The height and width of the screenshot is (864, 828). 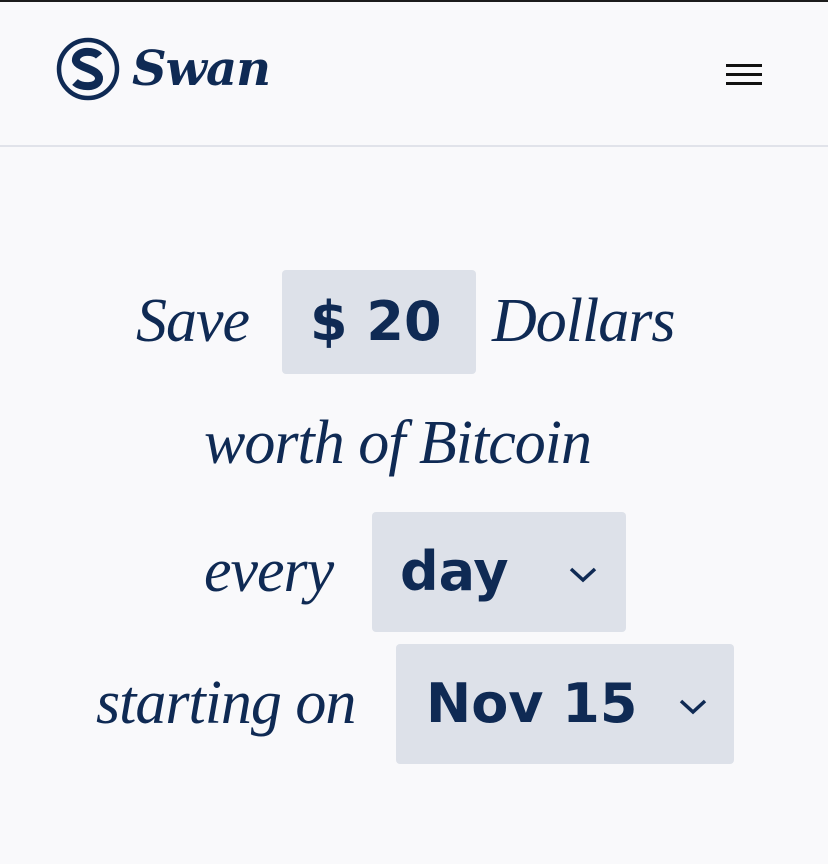 I want to click on amount-value: $ 20, so click(x=376, y=321).